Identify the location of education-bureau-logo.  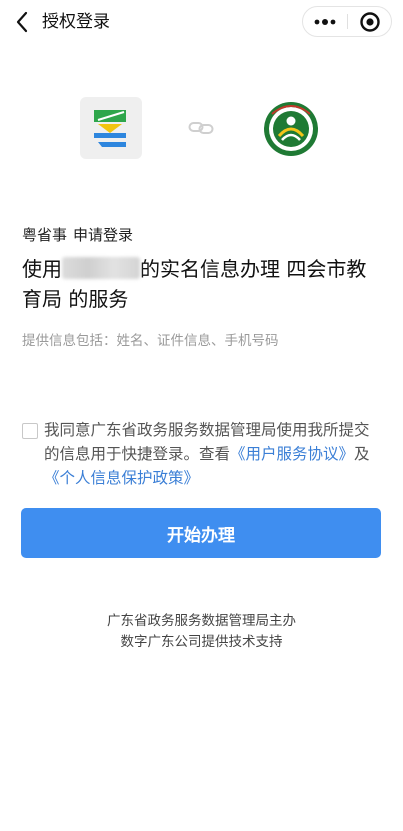
(291, 129).